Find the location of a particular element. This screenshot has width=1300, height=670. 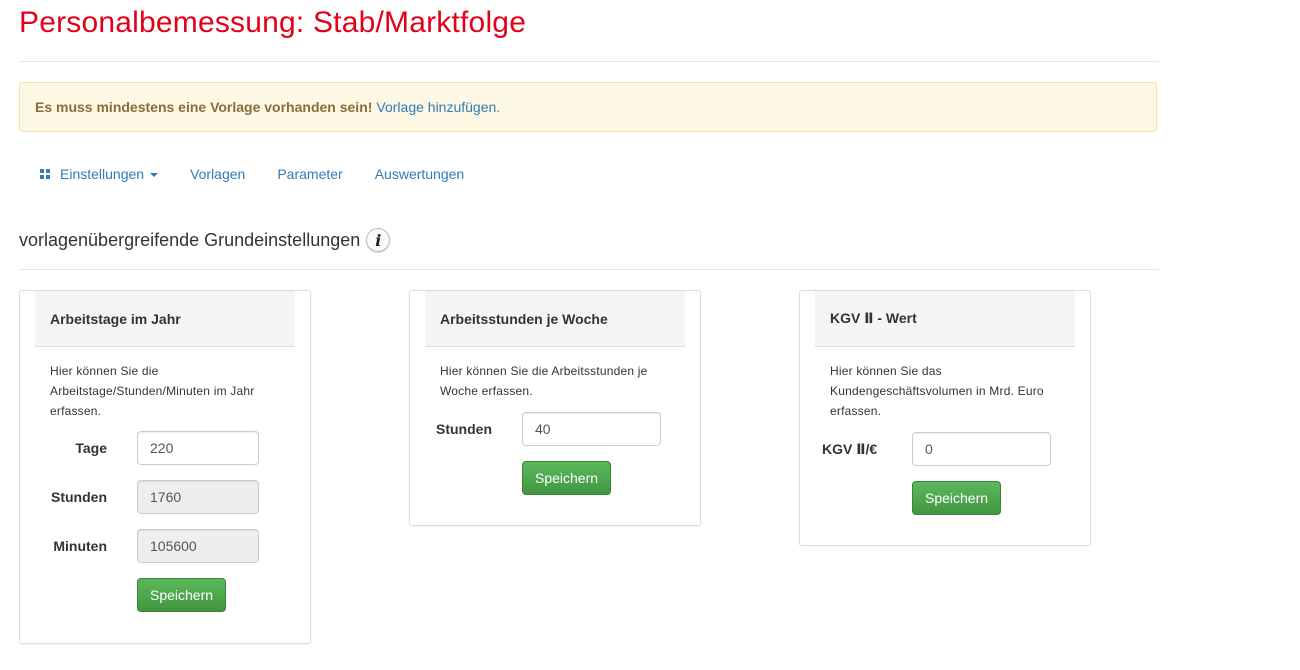

form-row-minutes: Minuten is located at coordinates (165, 553).